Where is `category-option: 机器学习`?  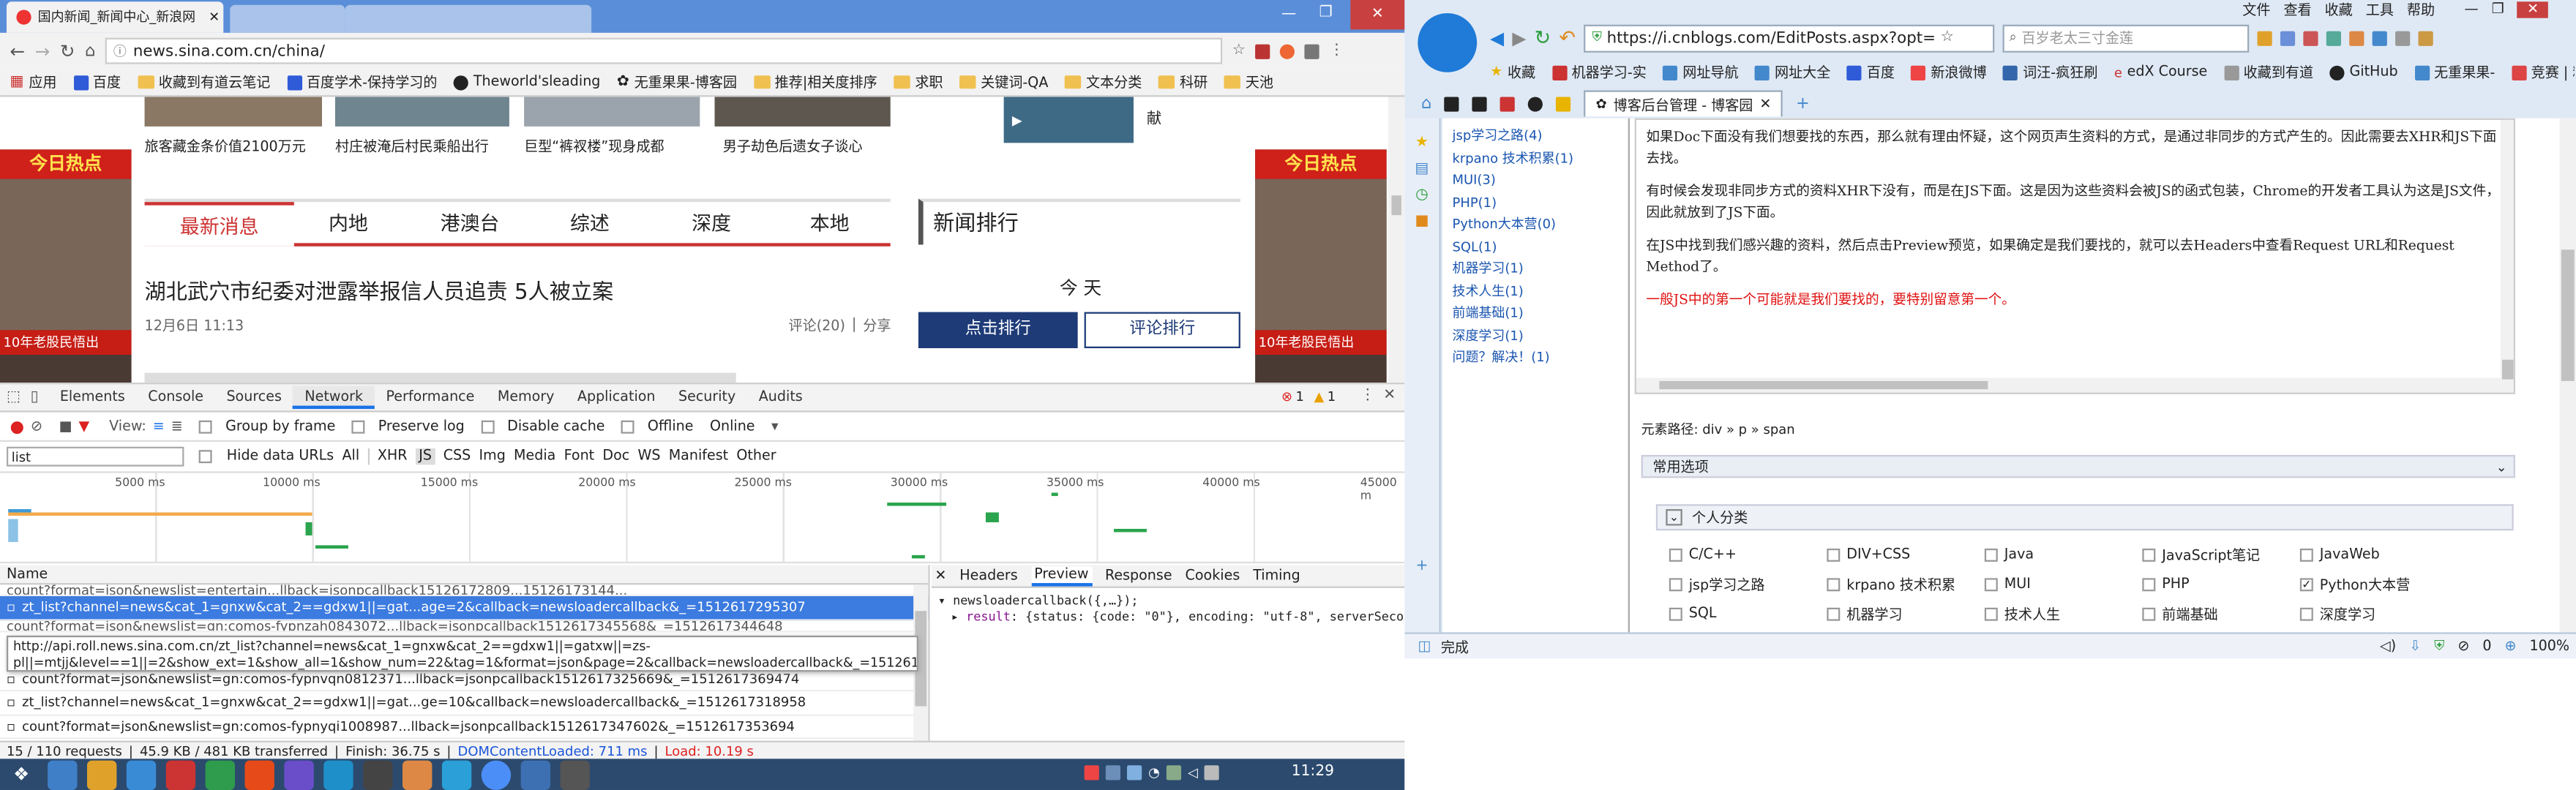
category-option: 机器学习 is located at coordinates (1896, 614).